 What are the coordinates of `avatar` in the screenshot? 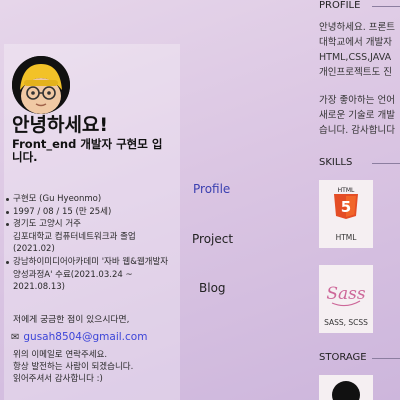 It's located at (41, 85).